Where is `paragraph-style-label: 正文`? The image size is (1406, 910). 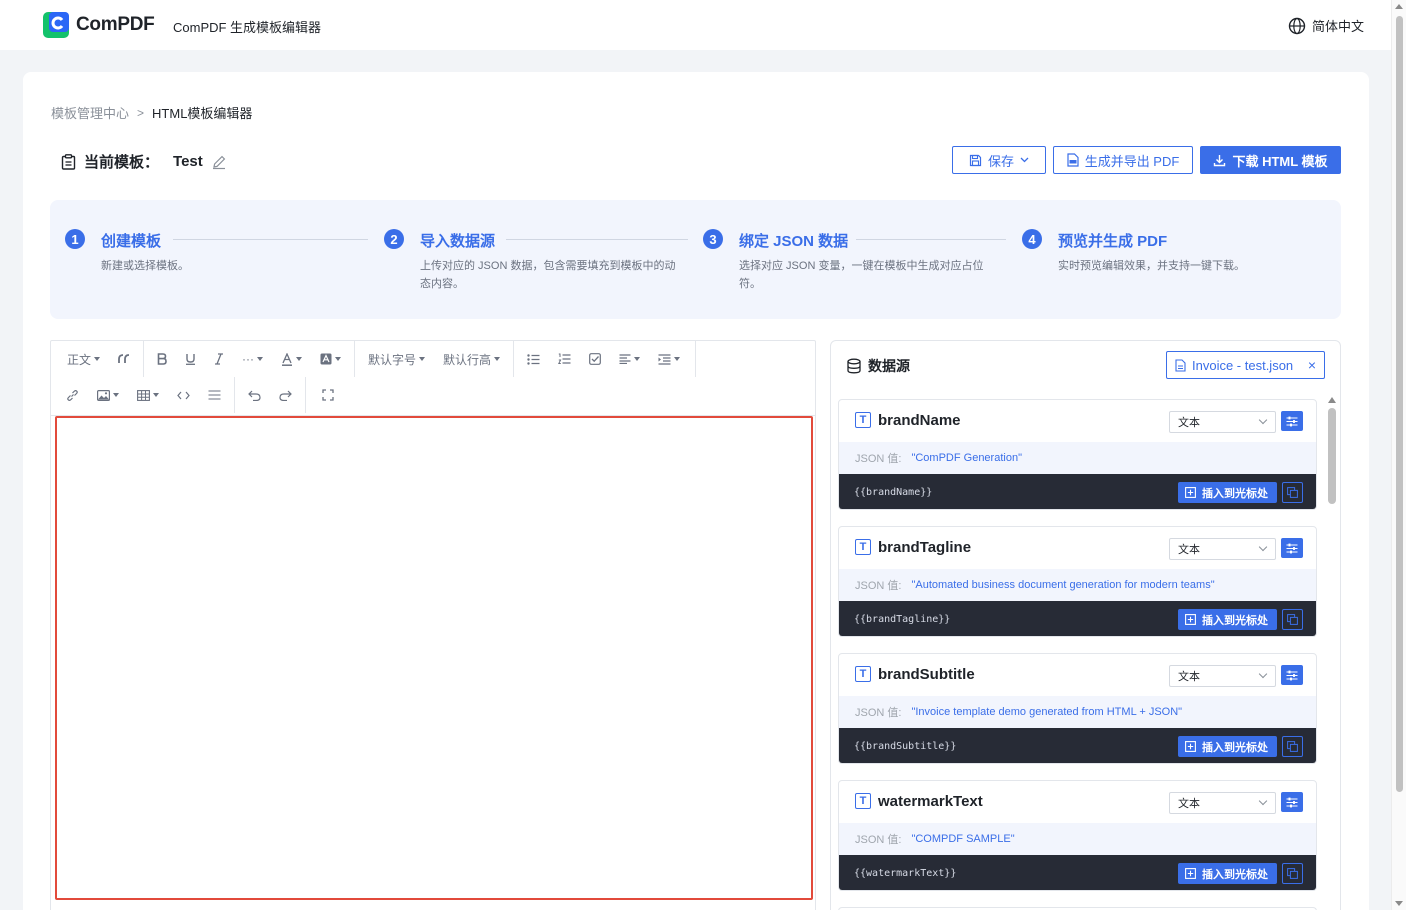
paragraph-style-label: 正文 is located at coordinates (79, 359).